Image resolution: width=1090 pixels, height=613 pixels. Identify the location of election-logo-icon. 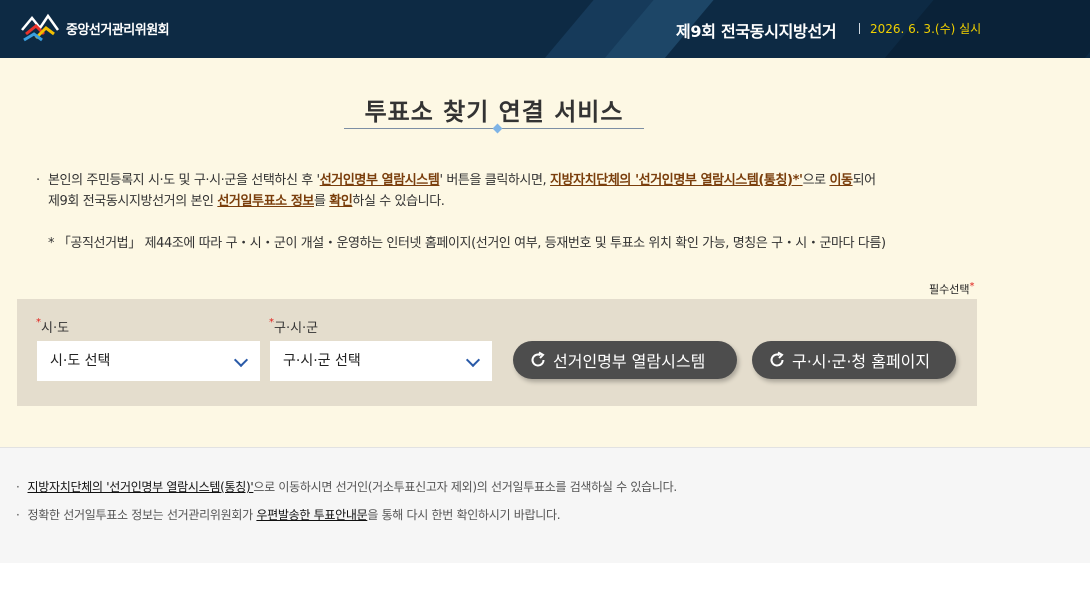
(40, 27).